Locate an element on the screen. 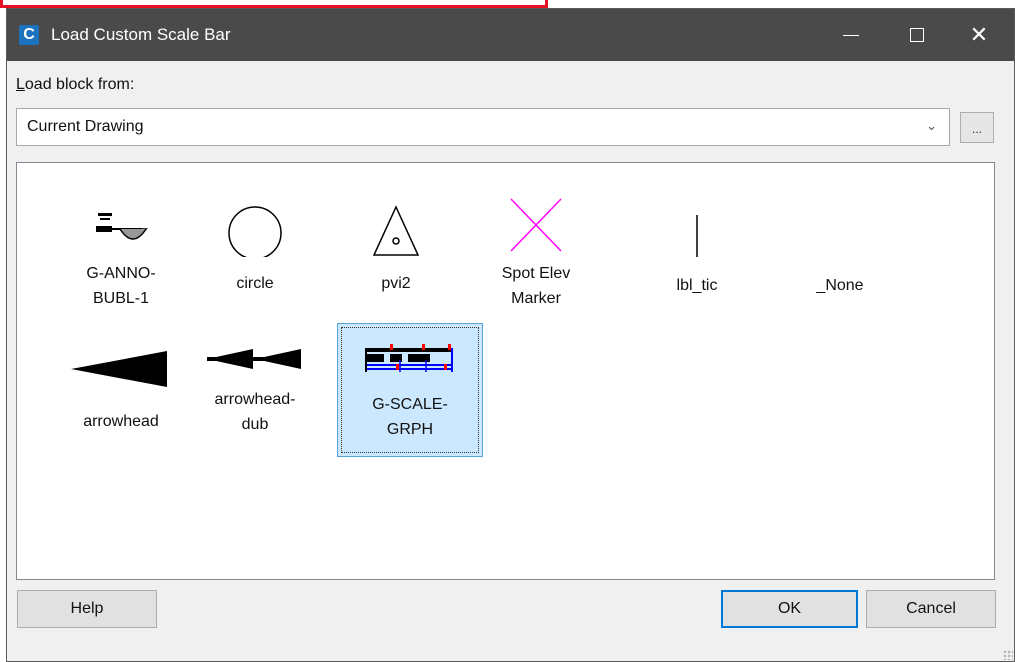  block-label: _None is located at coordinates (840, 285).